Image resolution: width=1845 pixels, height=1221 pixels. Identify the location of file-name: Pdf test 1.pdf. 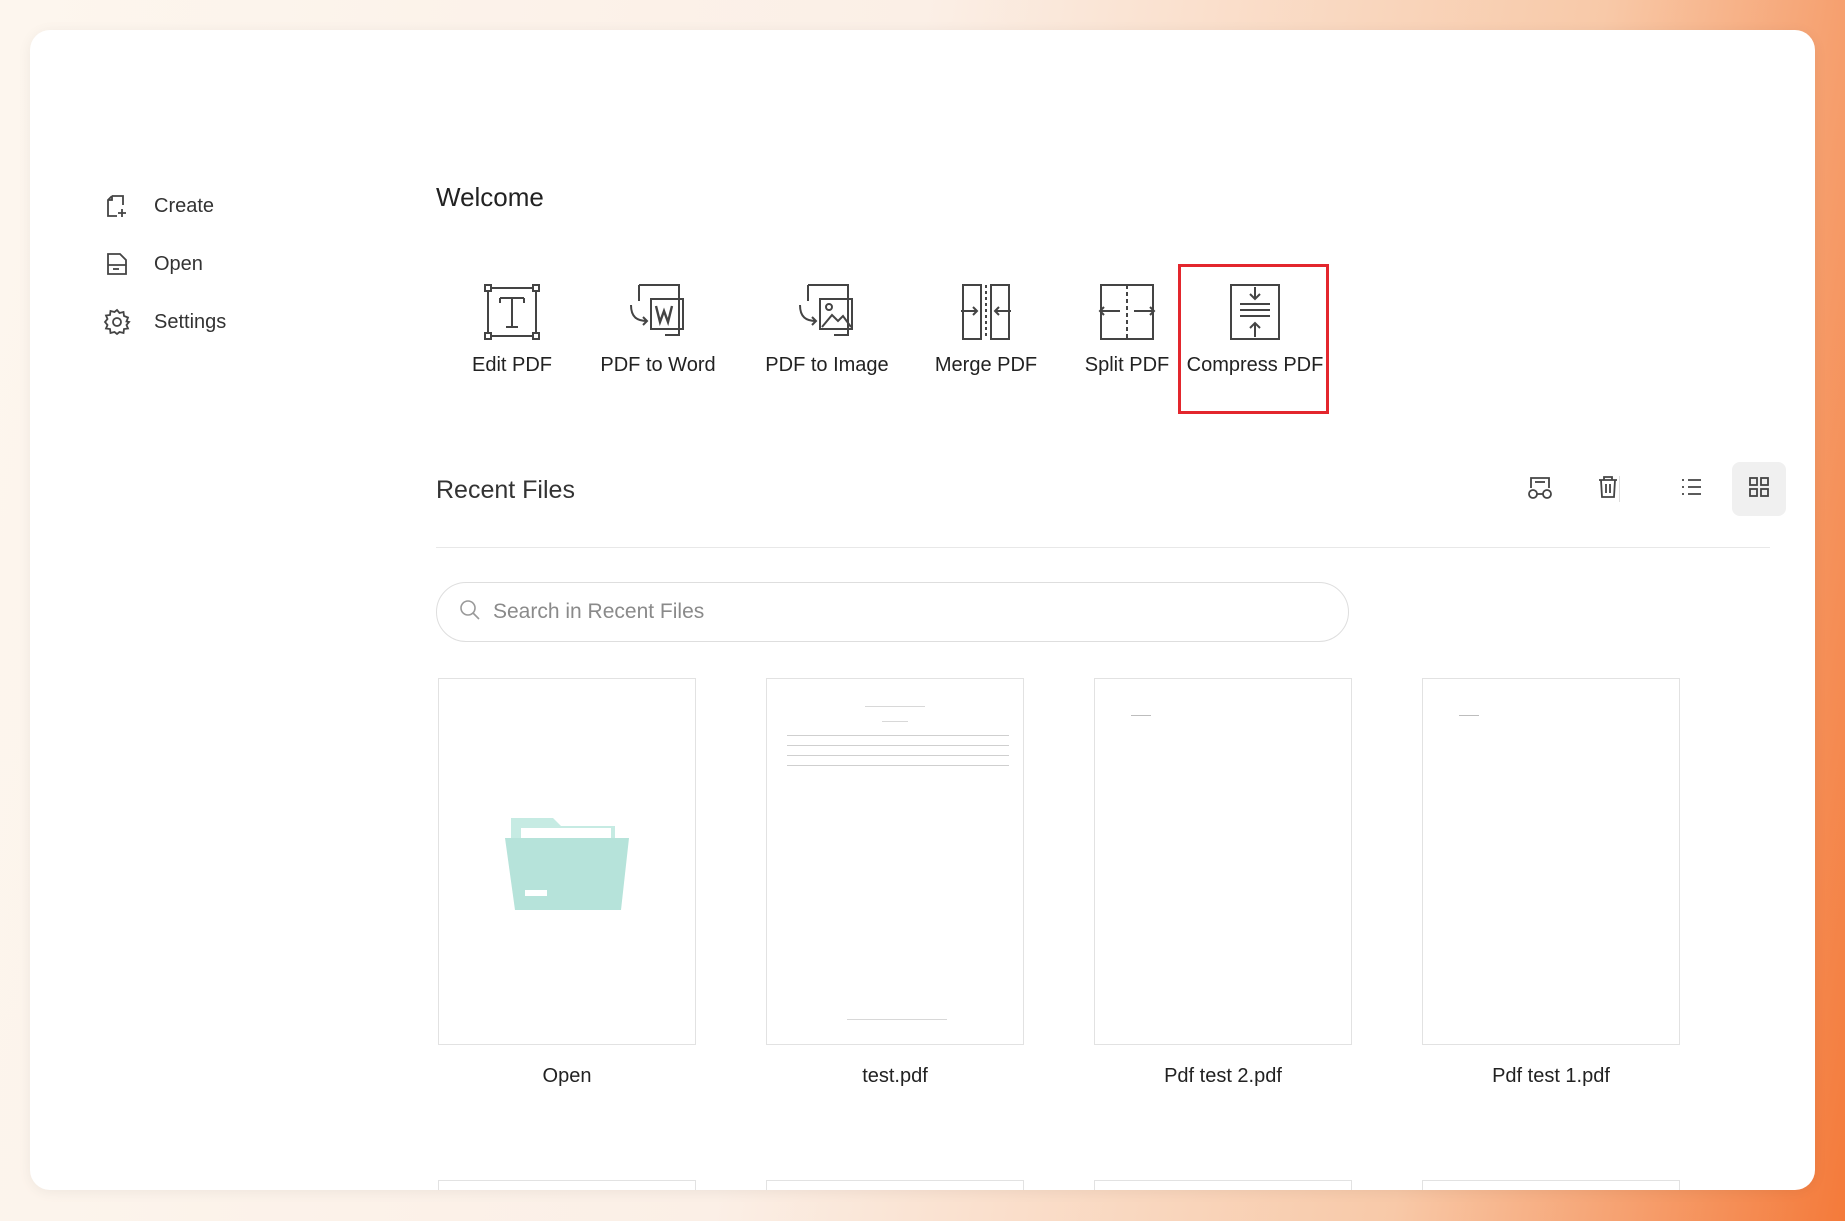
(1551, 1076).